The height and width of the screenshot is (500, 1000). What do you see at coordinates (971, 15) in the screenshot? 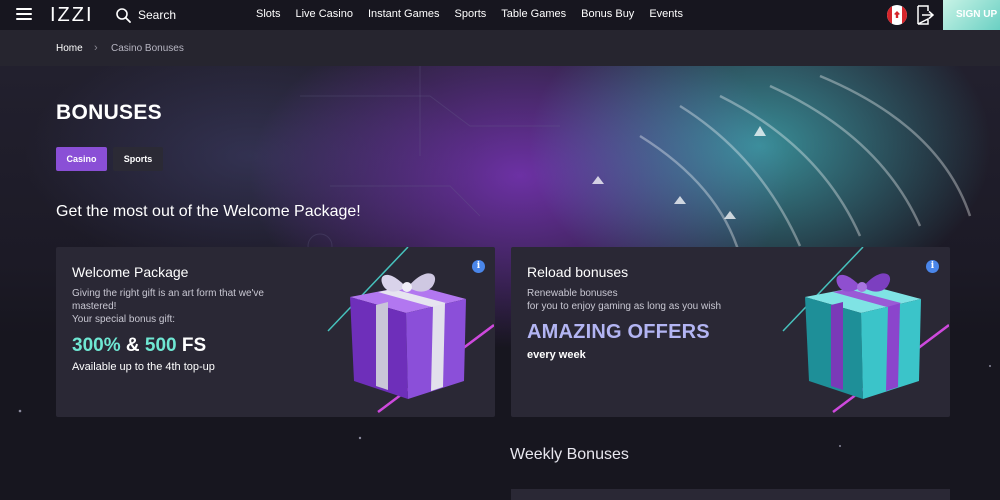
I see `signup-button: SIGN UP` at bounding box center [971, 15].